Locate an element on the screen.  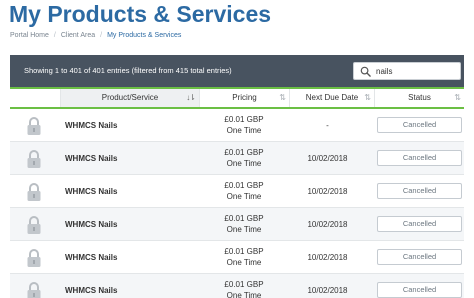
search-icon is located at coordinates (365, 71).